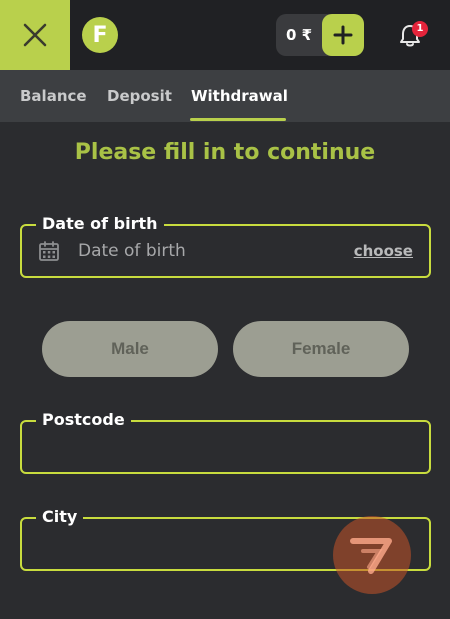  I want to click on tab-deposit: Deposit, so click(139, 96).